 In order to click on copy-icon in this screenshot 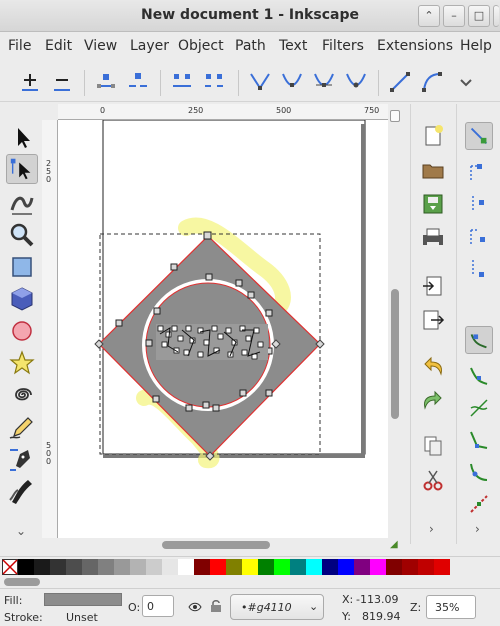, I will do `click(433, 446)`.